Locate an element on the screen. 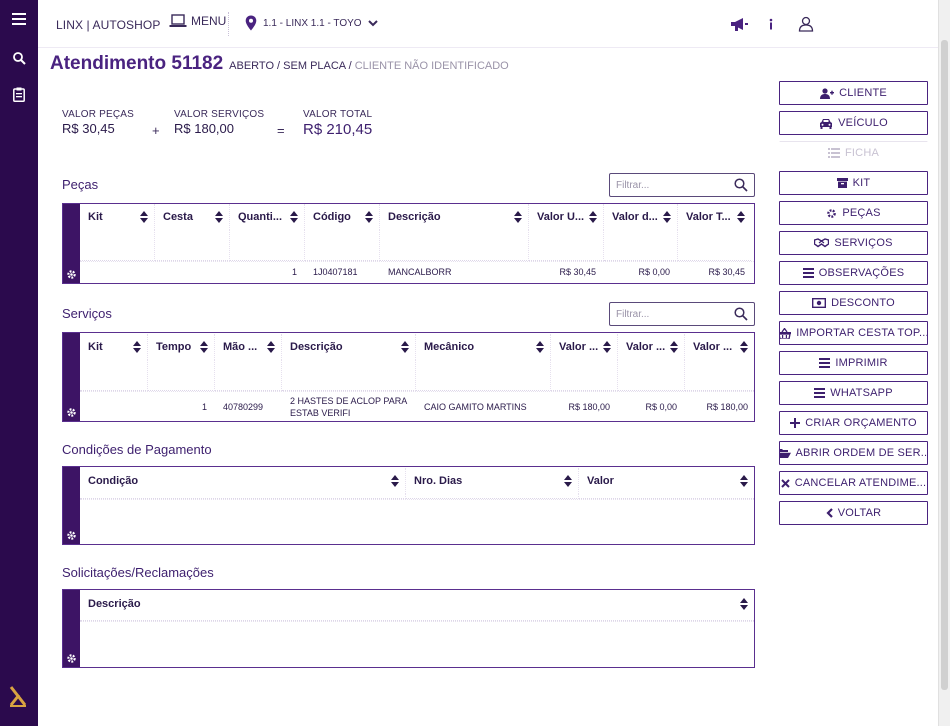  user-icon is located at coordinates (806, 24).